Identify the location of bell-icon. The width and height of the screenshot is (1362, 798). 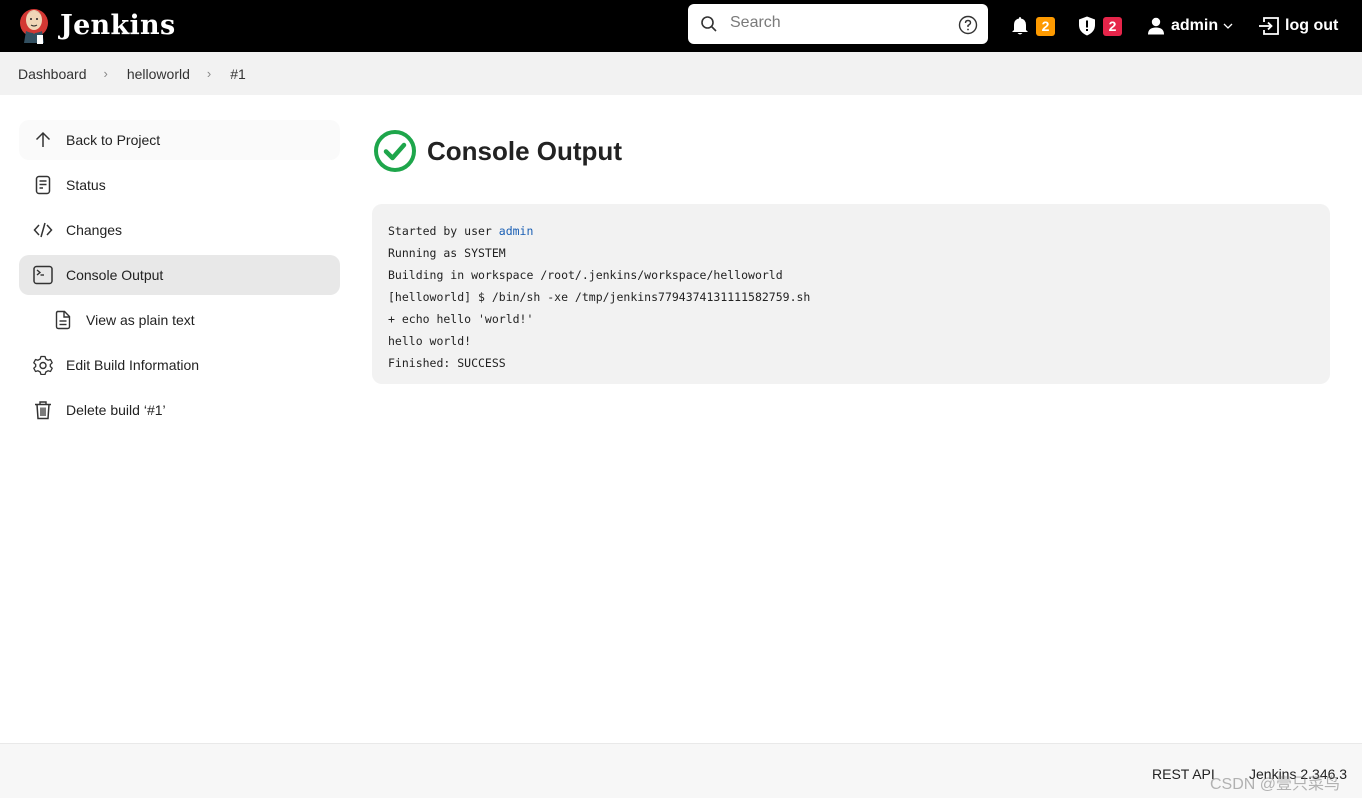
(1020, 26).